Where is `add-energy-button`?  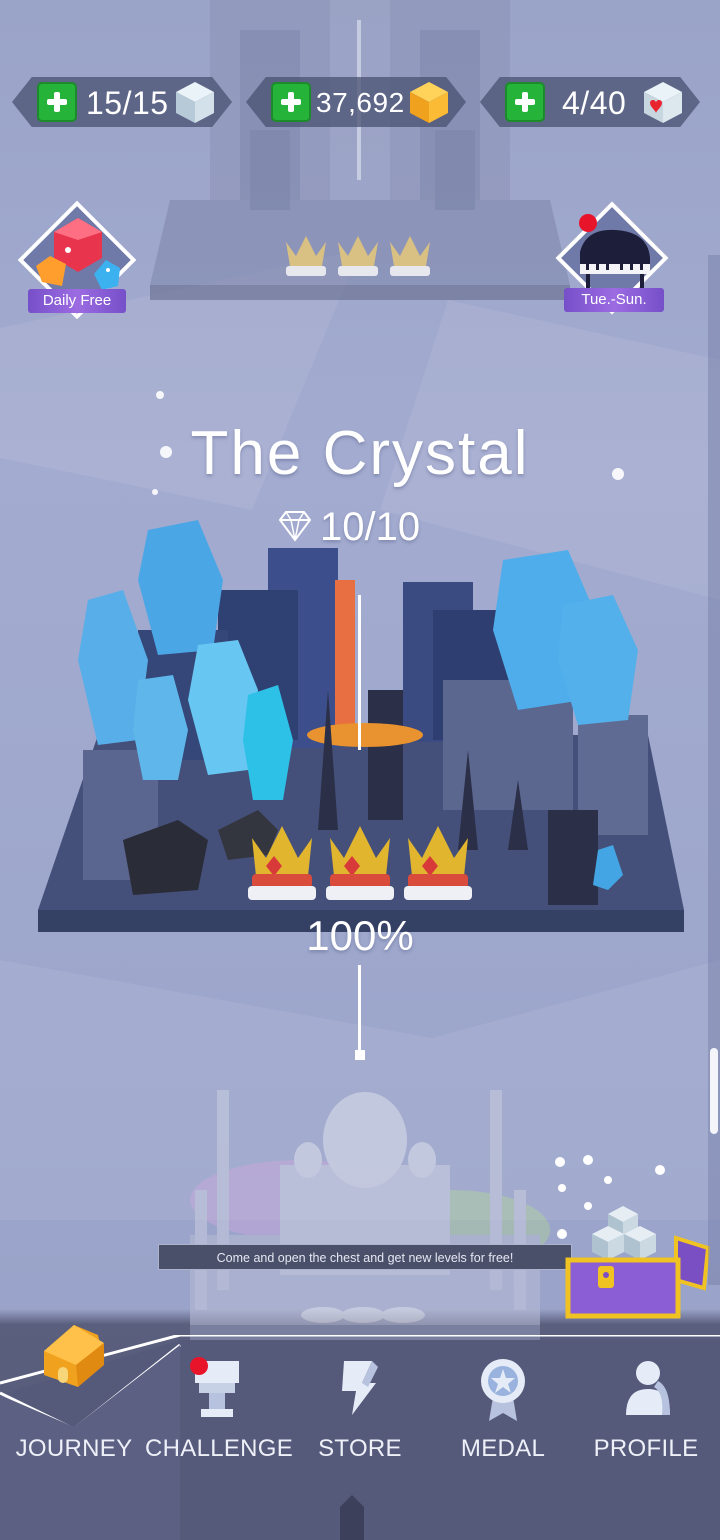 add-energy-button is located at coordinates (57, 102).